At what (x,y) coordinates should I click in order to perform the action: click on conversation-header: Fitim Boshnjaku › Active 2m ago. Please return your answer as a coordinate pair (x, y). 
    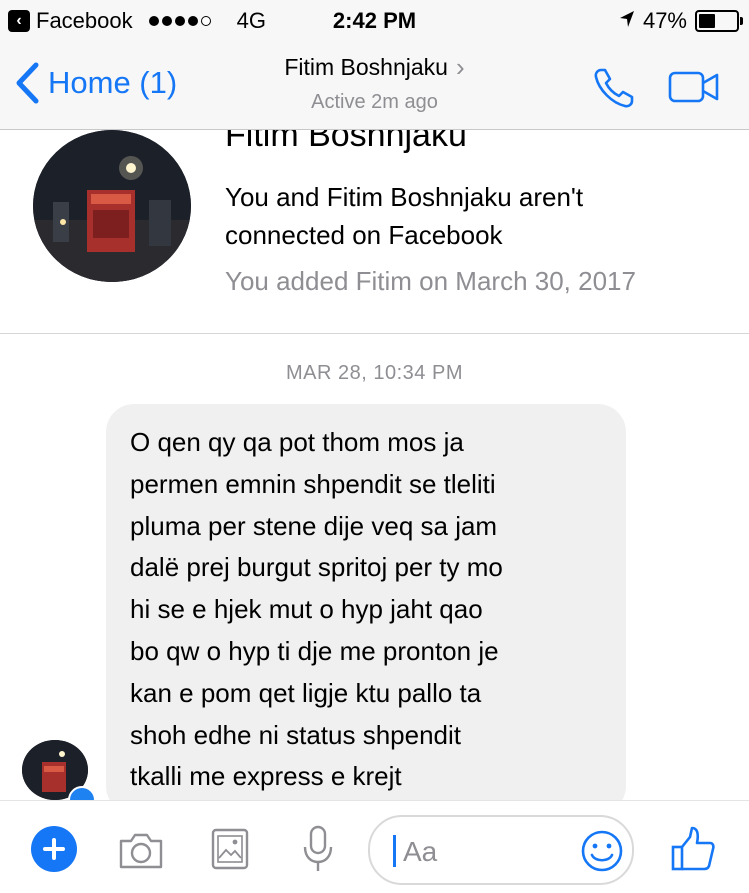
    Looking at the image, I should click on (374, 83).